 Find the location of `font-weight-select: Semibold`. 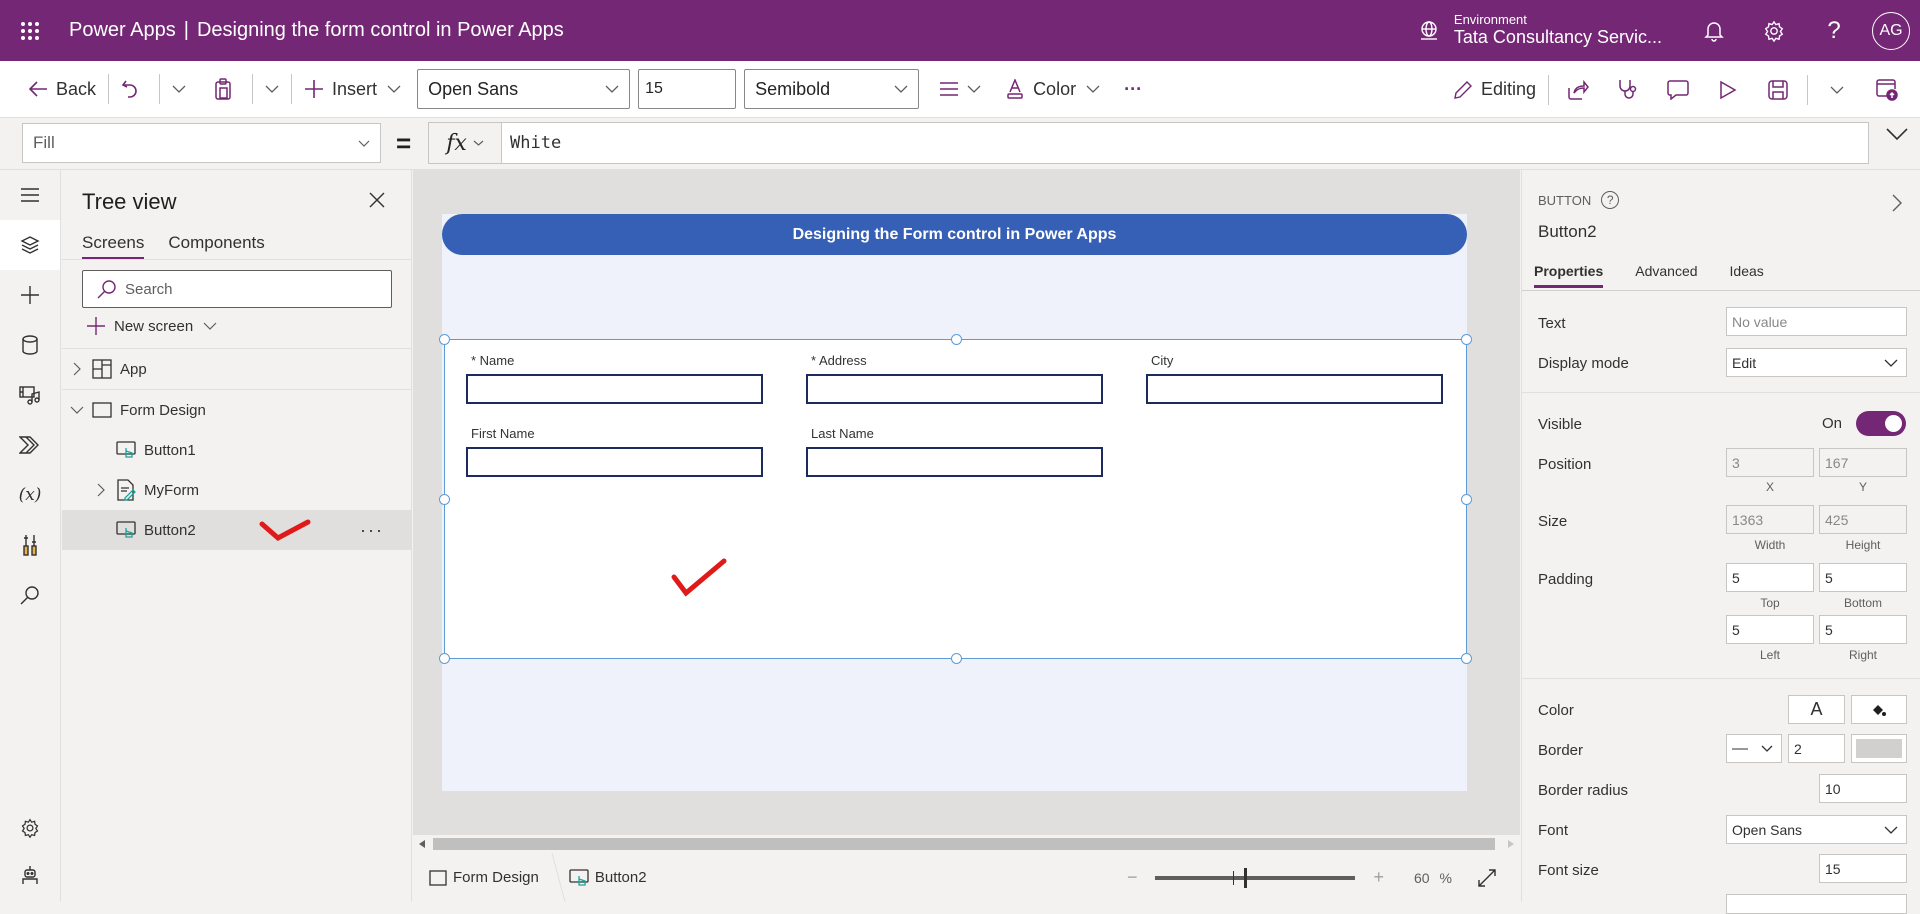

font-weight-select: Semibold is located at coordinates (832, 89).